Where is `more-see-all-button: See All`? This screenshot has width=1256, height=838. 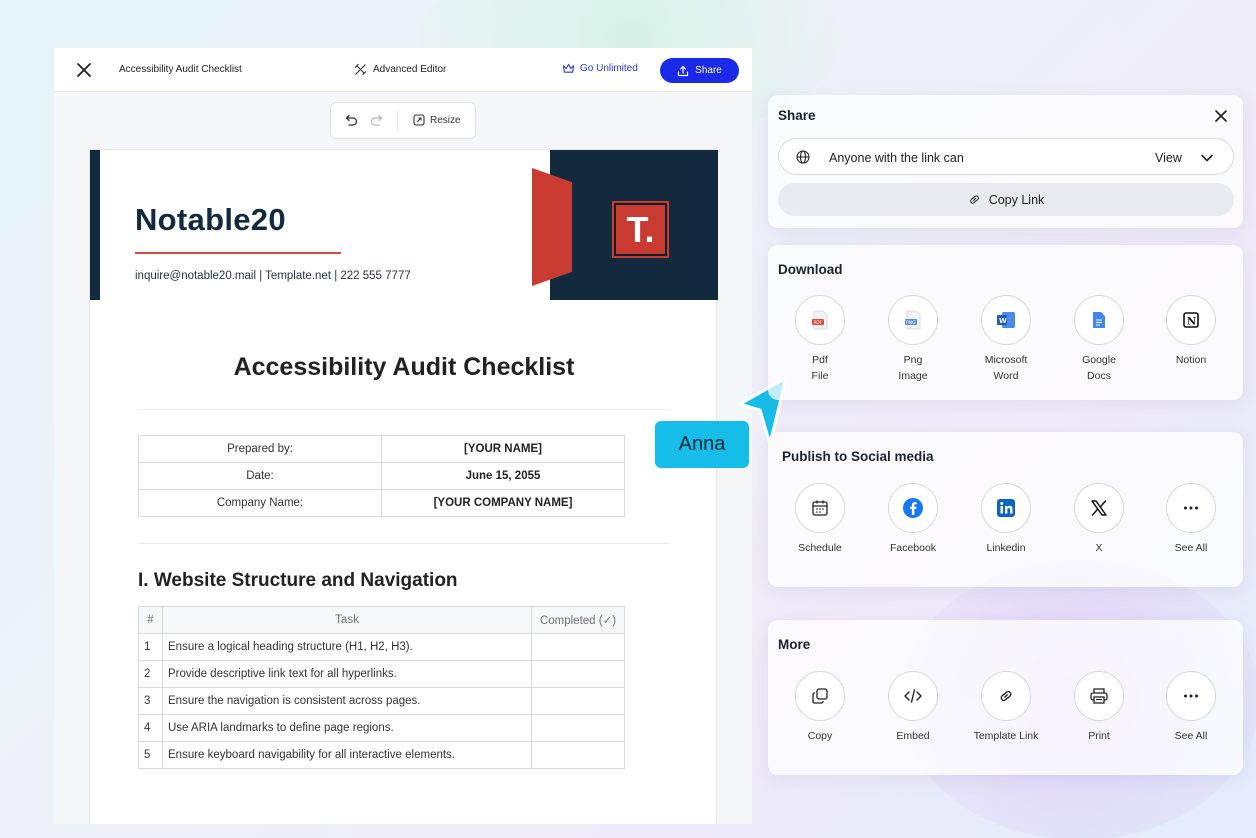
more-see-all-button: See All is located at coordinates (1191, 707).